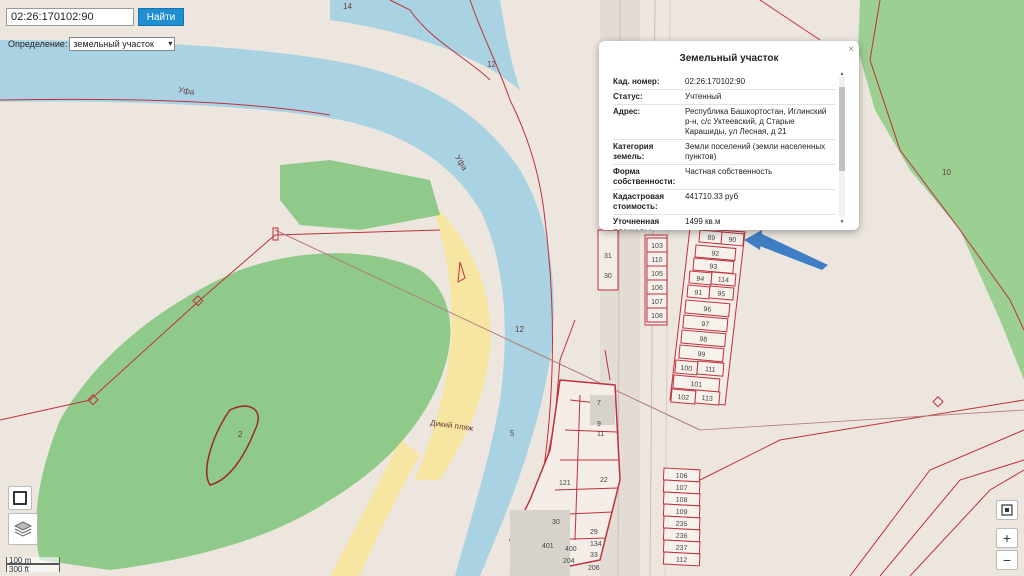 The height and width of the screenshot is (576, 1024). What do you see at coordinates (682, 501) in the screenshot?
I see `plot-number: 108` at bounding box center [682, 501].